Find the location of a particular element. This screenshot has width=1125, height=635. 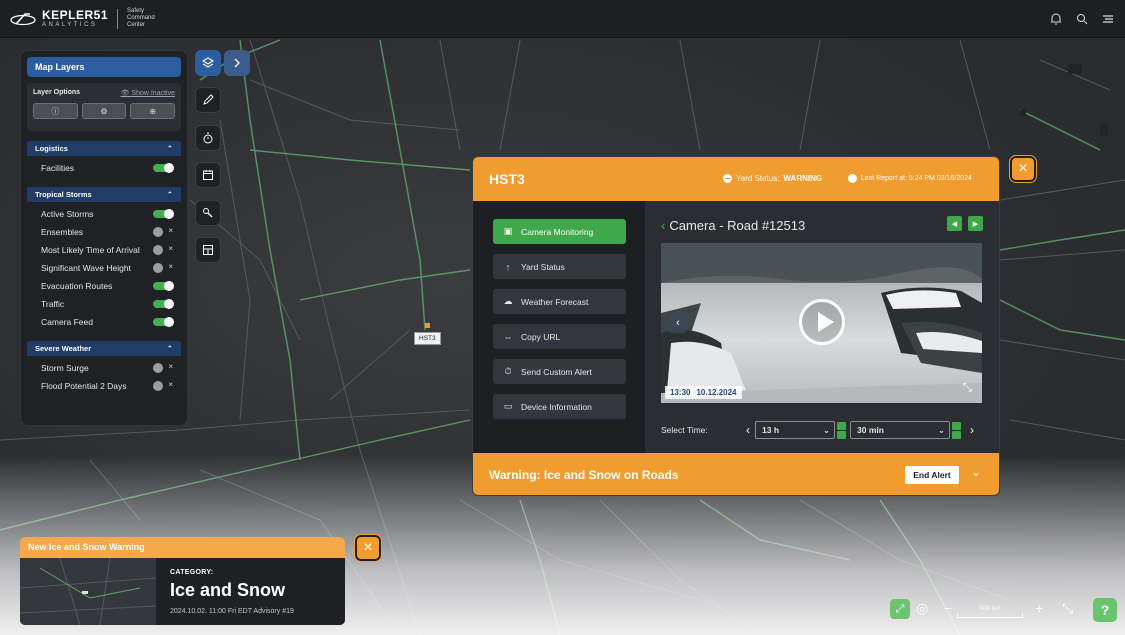

close-icon: × is located at coordinates (1023, 168).